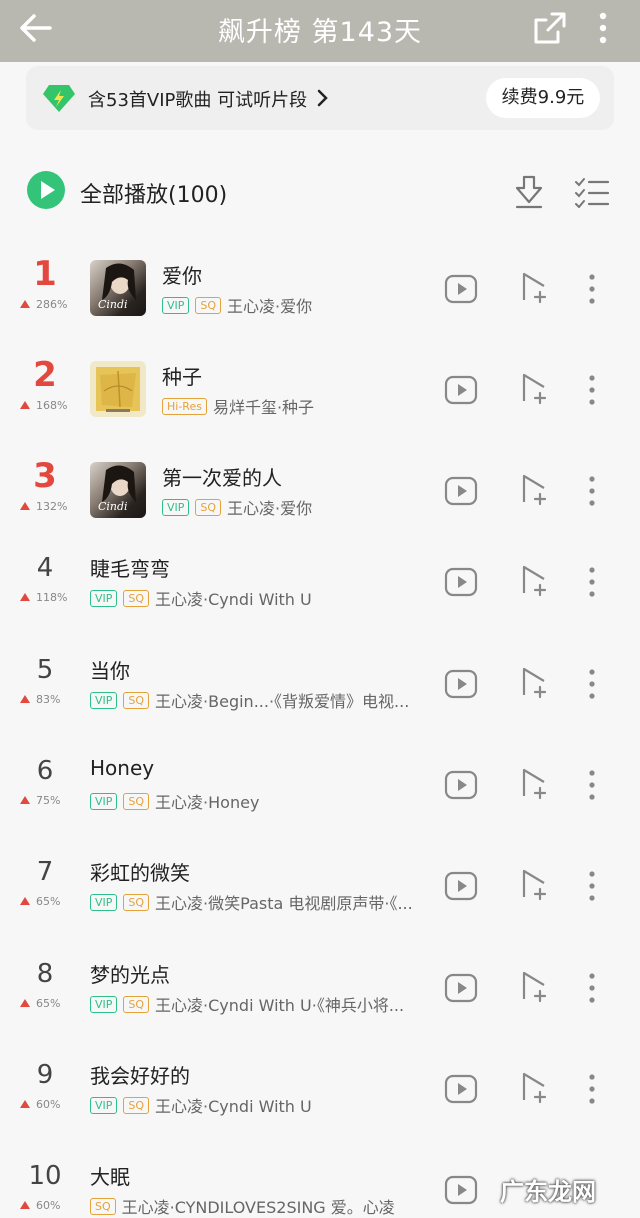 Image resolution: width=640 pixels, height=1218 pixels. I want to click on song-row: 3 132% Cindi 第一次爱的人 VIP SQ 王心凌·爱你, so click(320, 502).